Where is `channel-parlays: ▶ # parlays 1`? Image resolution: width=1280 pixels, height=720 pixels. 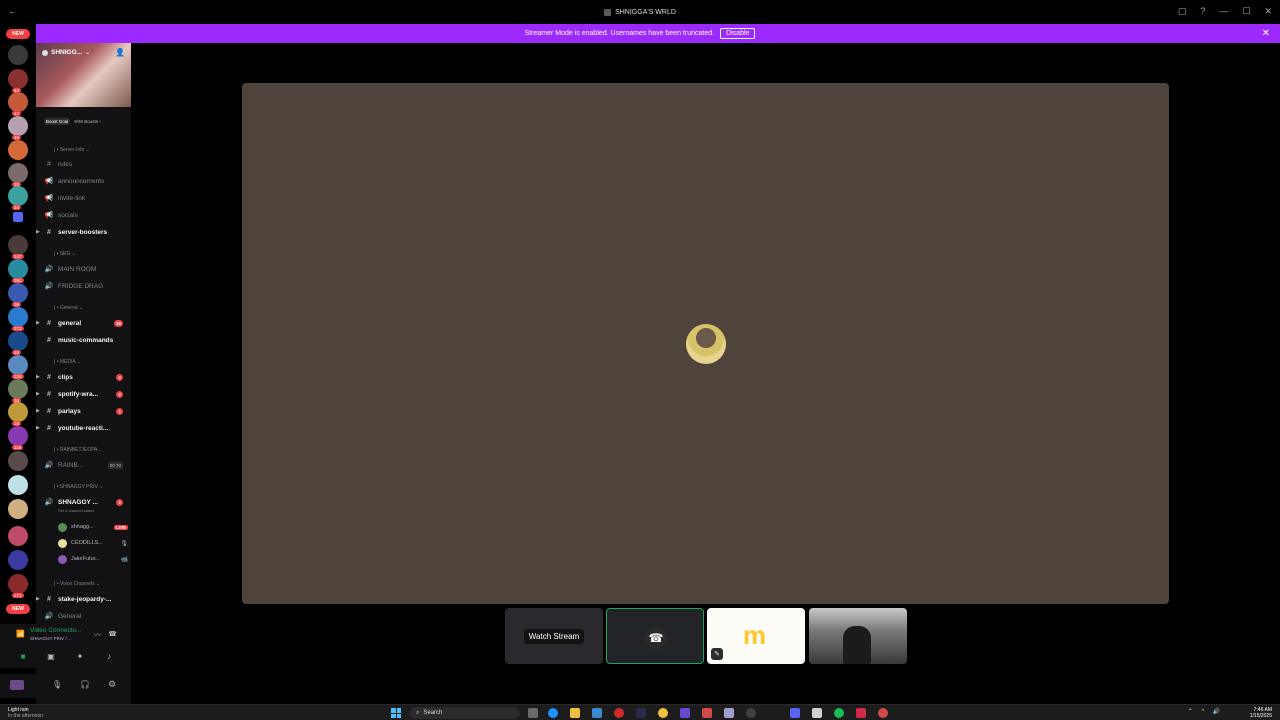
channel-parlays: ▶ # parlays 1 is located at coordinates (83, 411).